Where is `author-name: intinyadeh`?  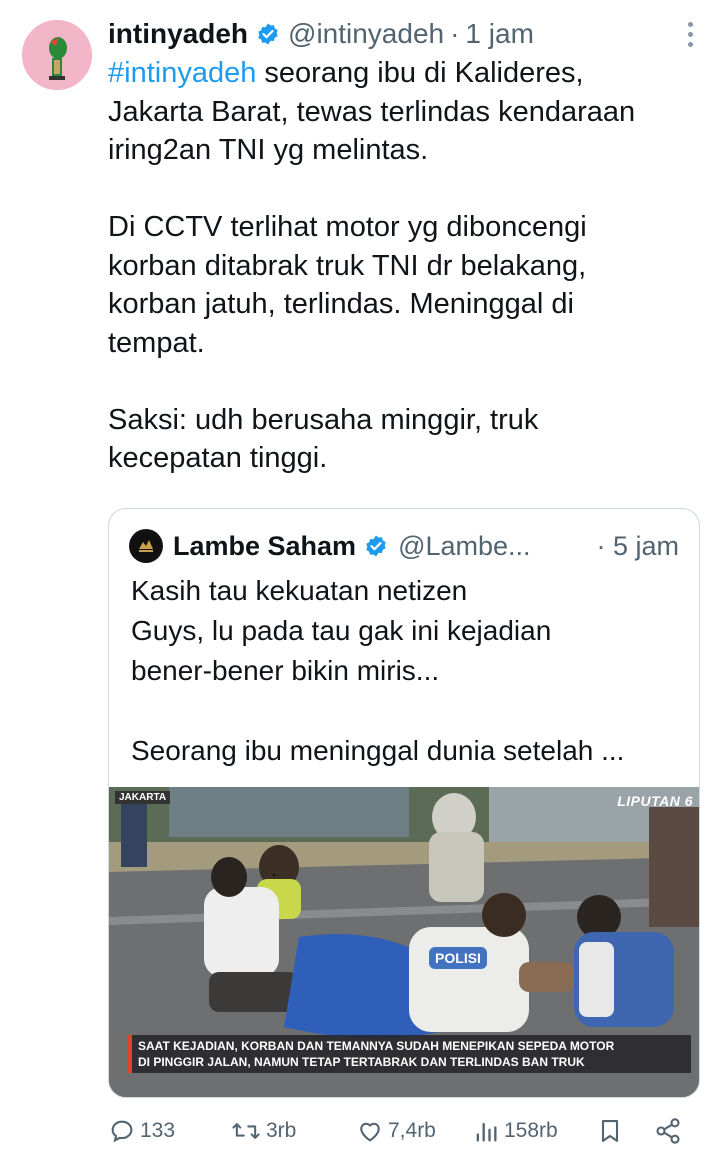 author-name: intinyadeh is located at coordinates (178, 34).